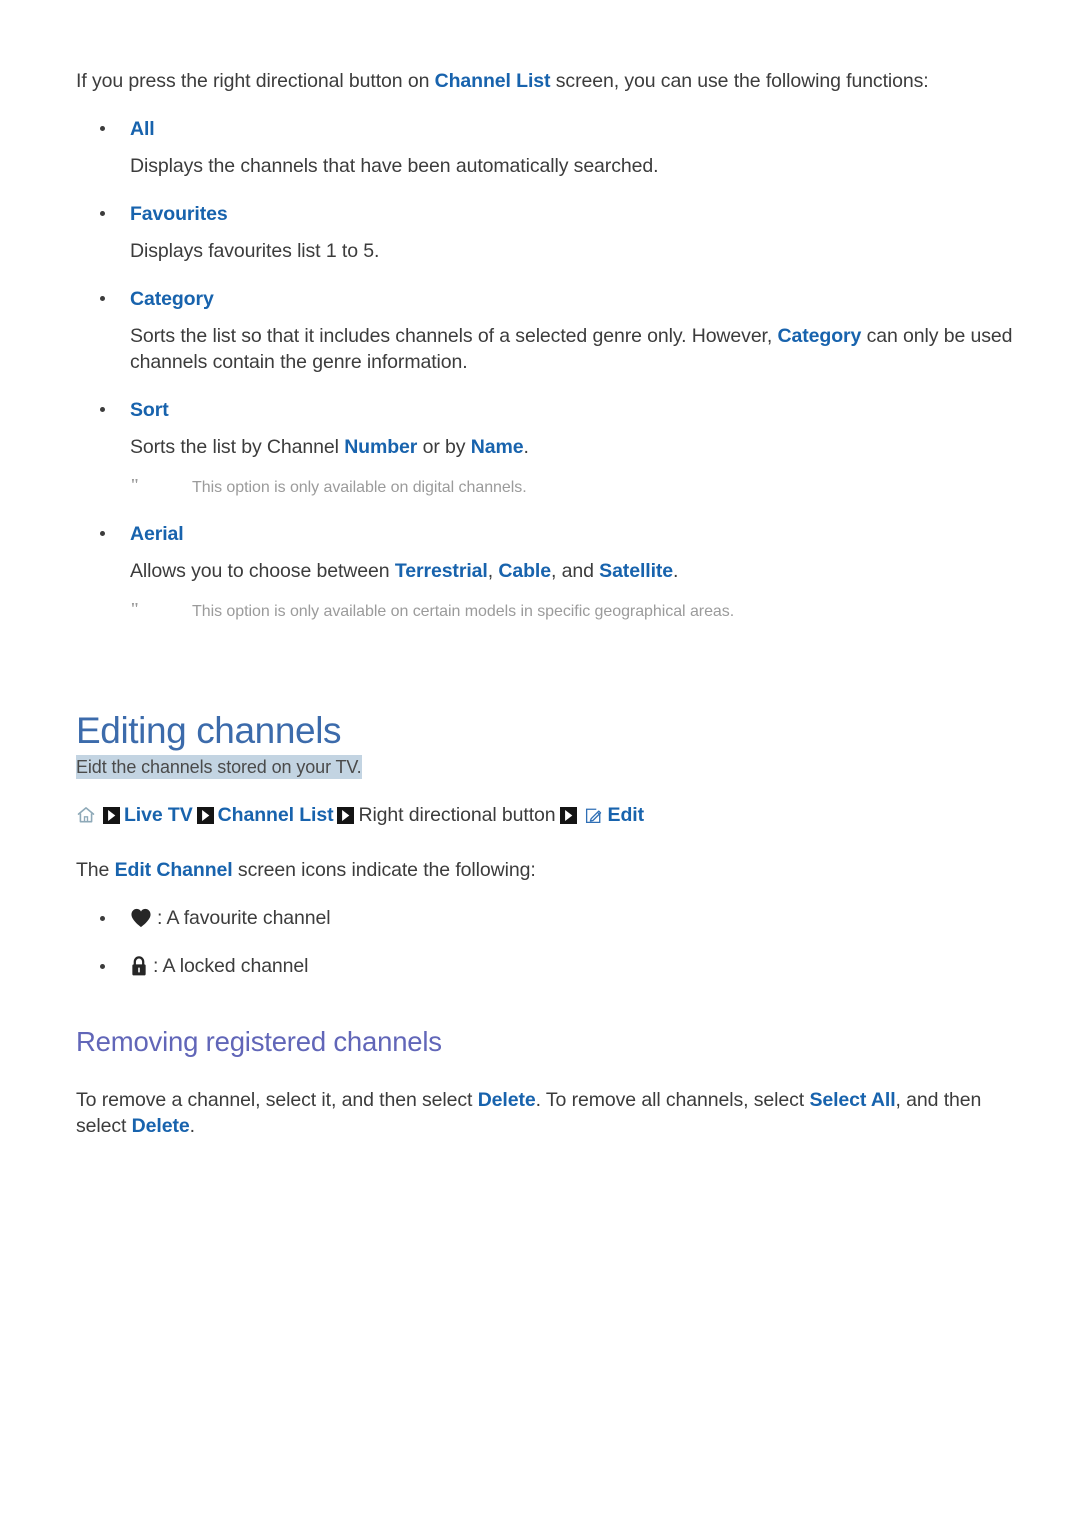 The height and width of the screenshot is (1527, 1080). Describe the element at coordinates (594, 815) in the screenshot. I see `edit-pencil-icon` at that location.